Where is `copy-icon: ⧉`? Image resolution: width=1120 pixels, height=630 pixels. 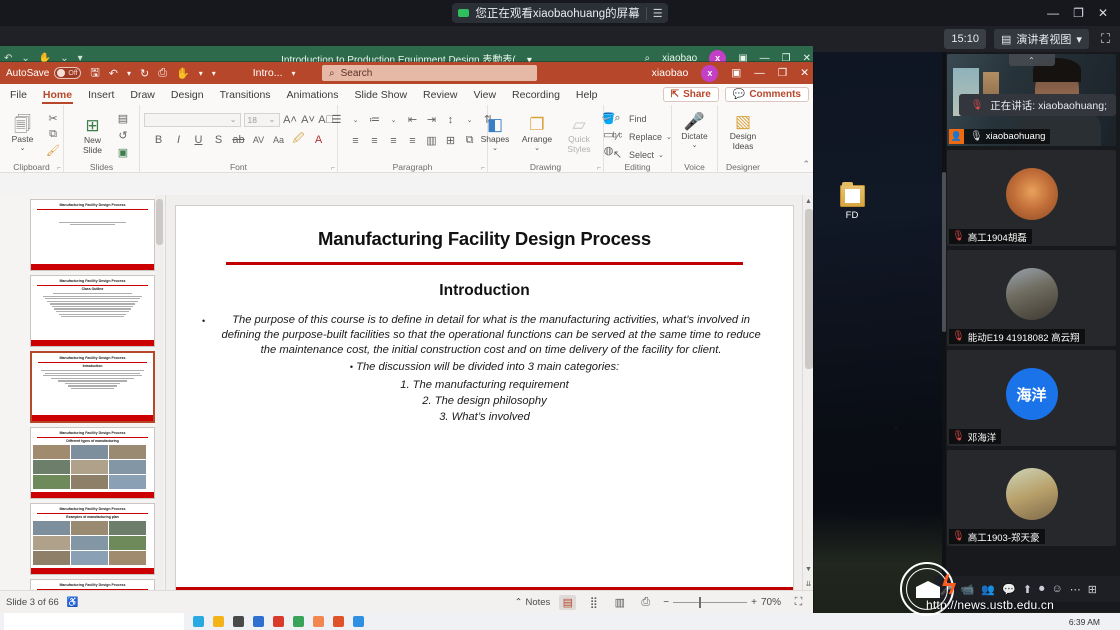 copy-icon: ⧉ is located at coordinates (53, 134).